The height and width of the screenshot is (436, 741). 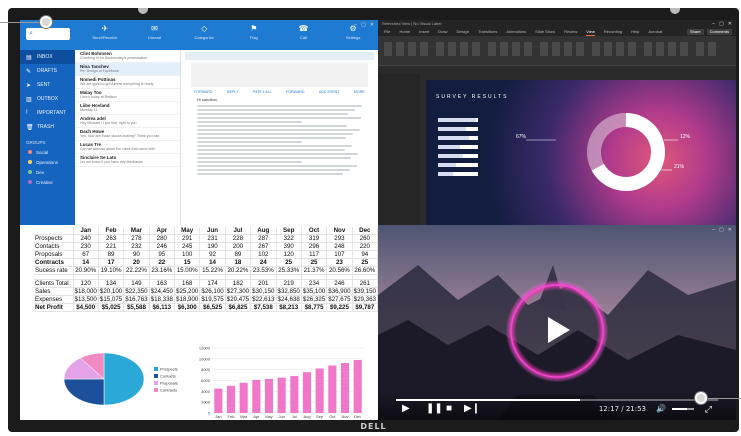 What do you see at coordinates (136, 231) in the screenshot?
I see `month-header: Mar` at bounding box center [136, 231].